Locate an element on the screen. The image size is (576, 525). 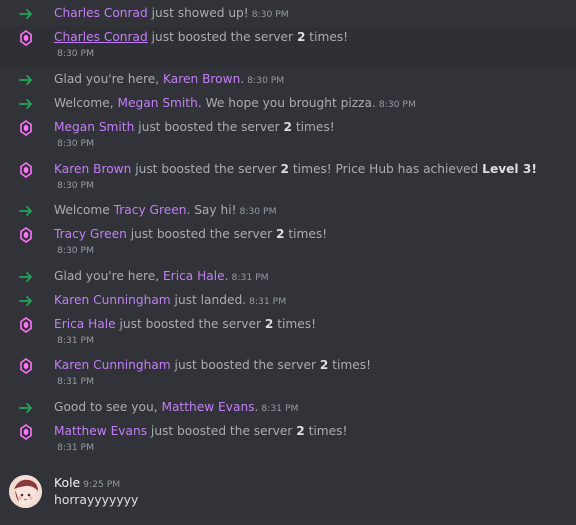
system-message-join: Charles Conrad just showed up! 8:30 PM is located at coordinates (288, 13).